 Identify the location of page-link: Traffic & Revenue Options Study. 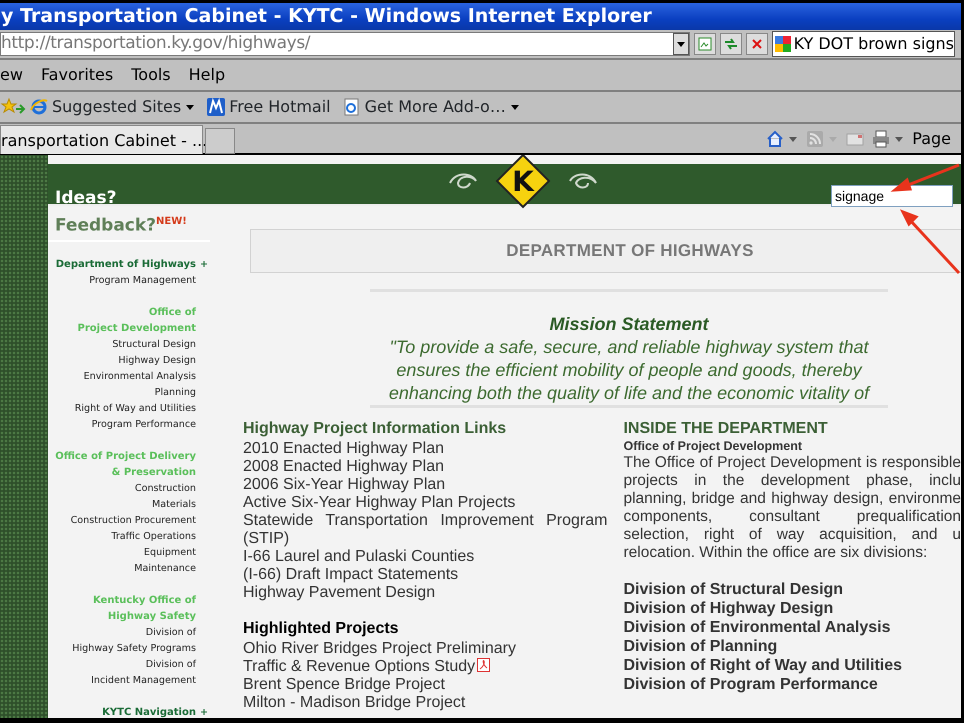
(425, 667).